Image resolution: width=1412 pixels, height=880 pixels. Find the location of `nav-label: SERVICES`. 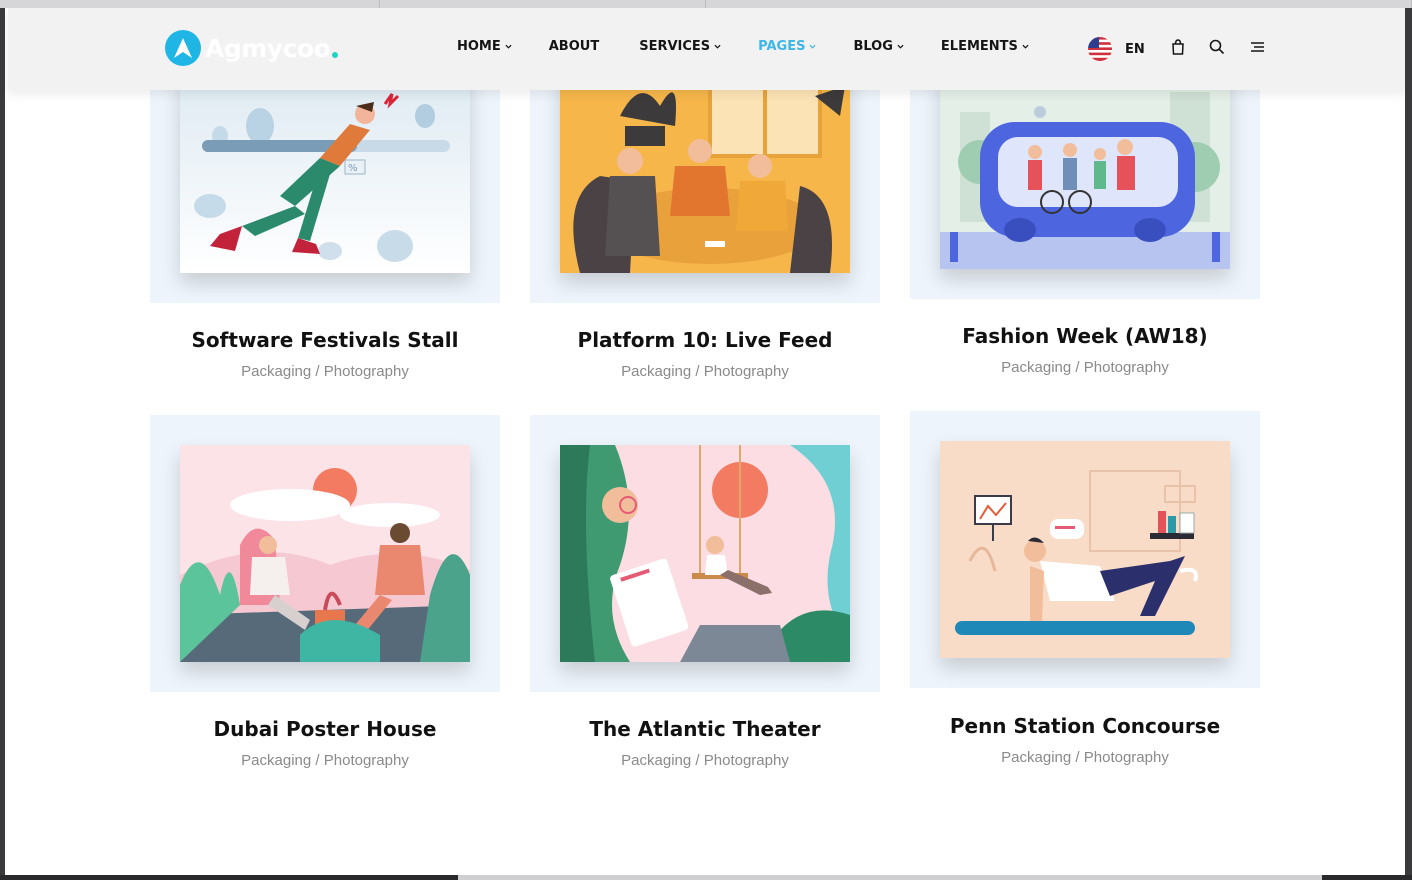

nav-label: SERVICES is located at coordinates (675, 46).